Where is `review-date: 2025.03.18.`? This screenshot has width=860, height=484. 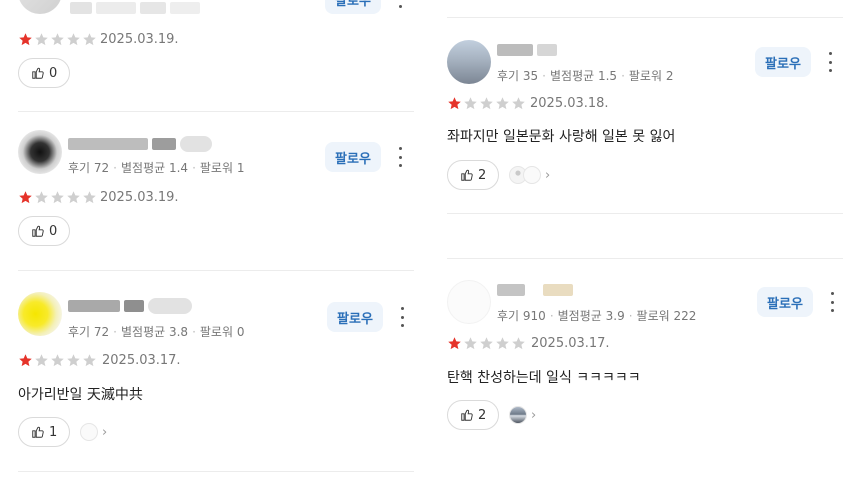 review-date: 2025.03.18. is located at coordinates (569, 103).